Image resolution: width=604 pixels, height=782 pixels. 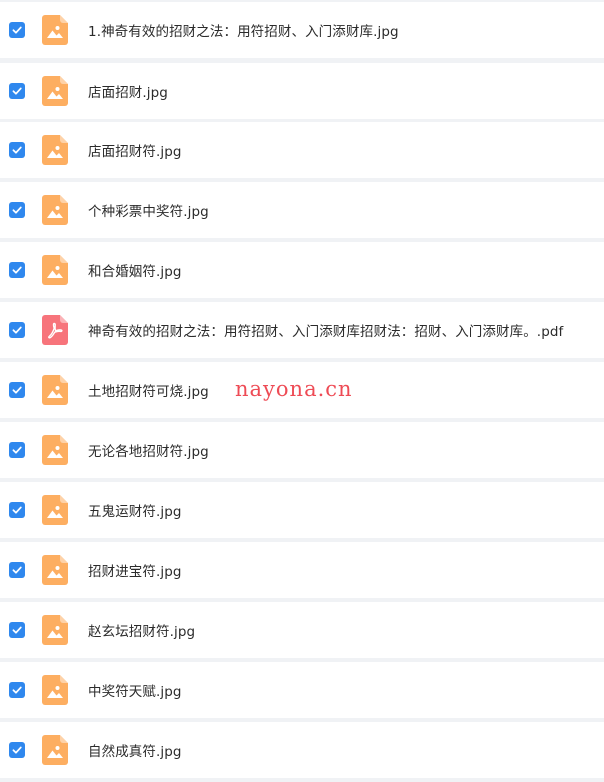 I want to click on file-name: 店面招财符.jpg, so click(x=135, y=150).